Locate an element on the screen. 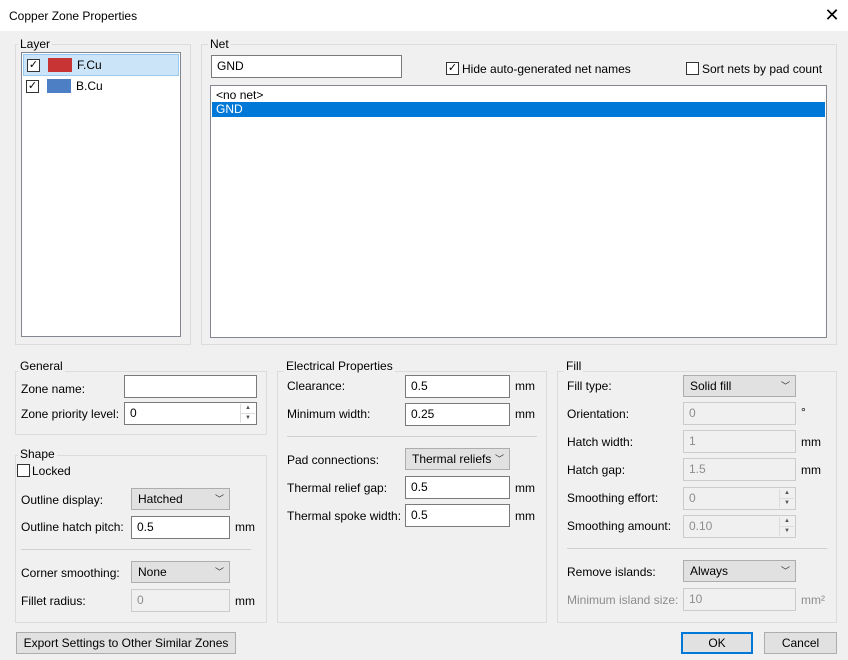  hatch-gap-label: Hatch gap: is located at coordinates (596, 470).